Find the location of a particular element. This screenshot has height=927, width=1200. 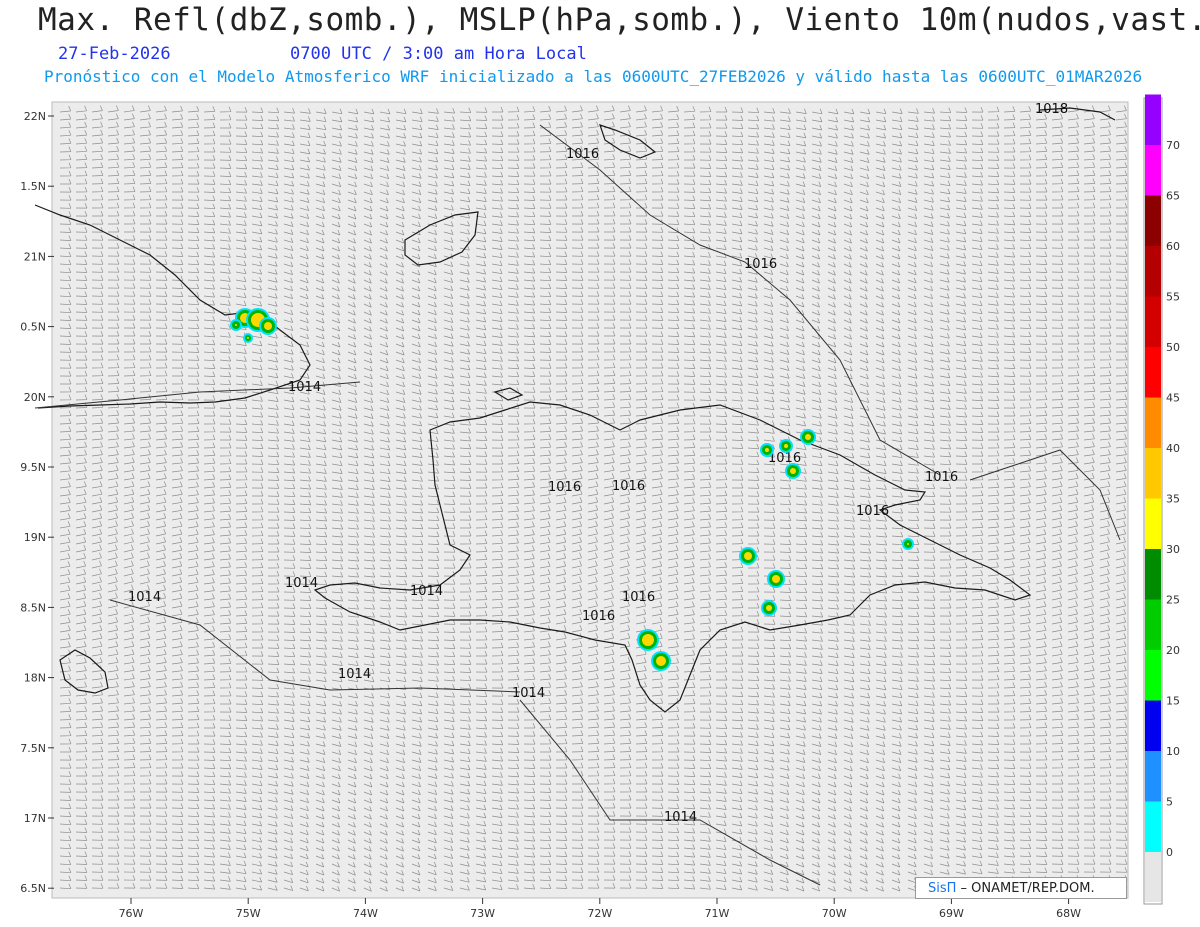

colorbar-label: 45 is located at coordinates (1173, 398).